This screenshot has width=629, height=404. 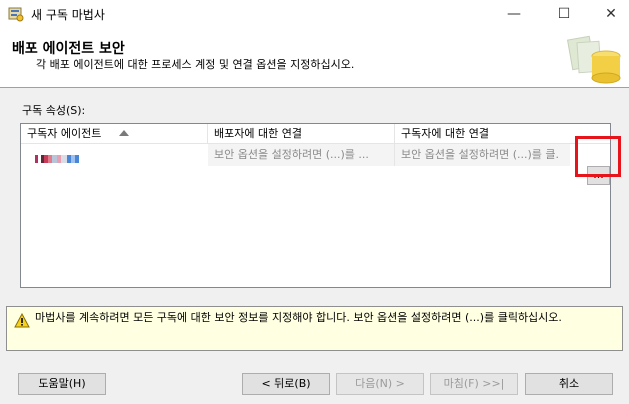 What do you see at coordinates (68, 49) in the screenshot?
I see `page-title: 배포 에이전트 보안` at bounding box center [68, 49].